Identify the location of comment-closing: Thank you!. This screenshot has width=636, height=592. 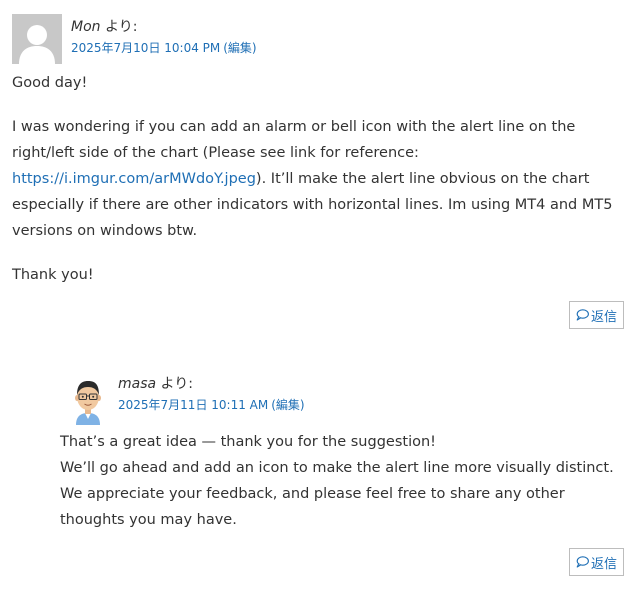
(53, 275).